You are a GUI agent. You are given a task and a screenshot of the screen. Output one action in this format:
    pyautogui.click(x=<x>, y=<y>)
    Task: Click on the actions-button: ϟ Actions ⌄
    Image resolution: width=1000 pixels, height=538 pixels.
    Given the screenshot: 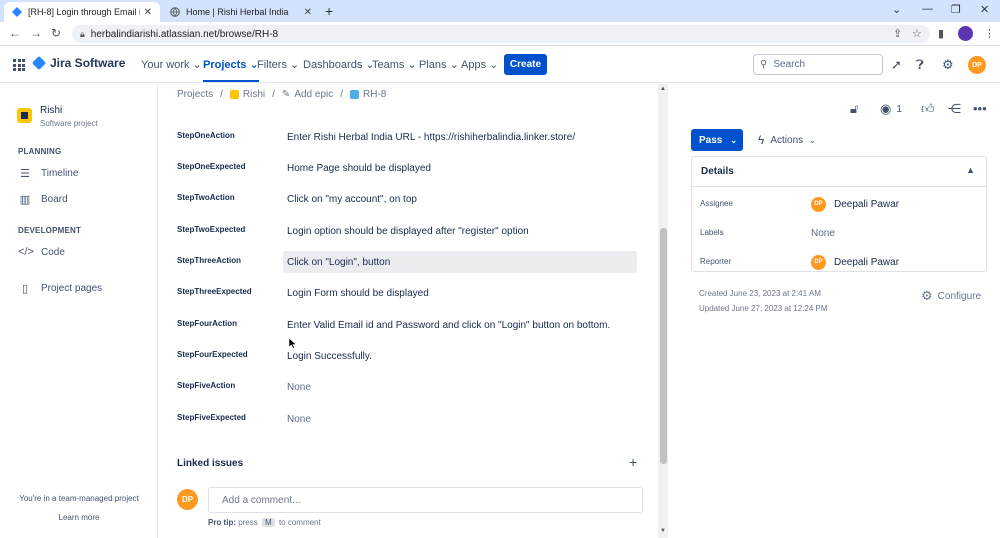 What is the action you would take?
    pyautogui.click(x=787, y=140)
    